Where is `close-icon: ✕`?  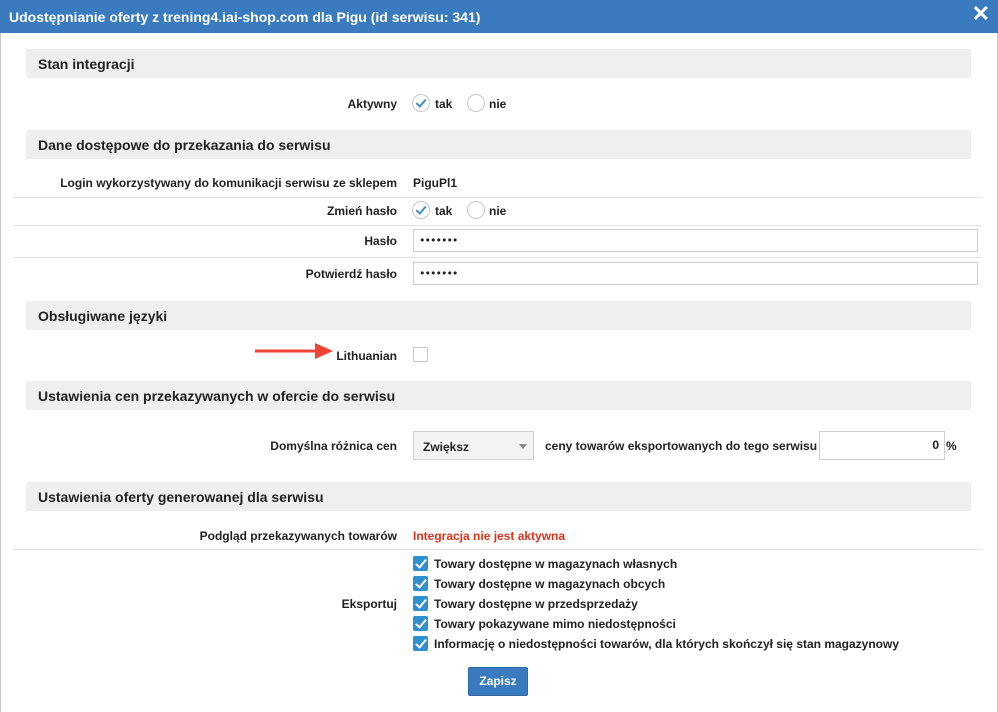
close-icon: ✕ is located at coordinates (981, 14).